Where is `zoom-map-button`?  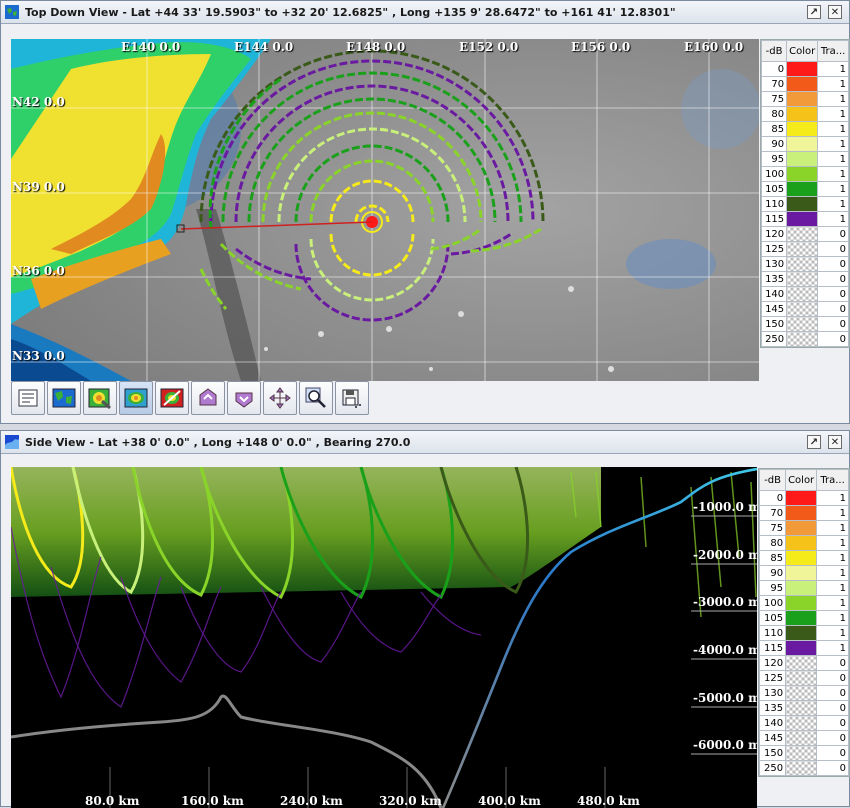
zoom-map-button is located at coordinates (100, 398).